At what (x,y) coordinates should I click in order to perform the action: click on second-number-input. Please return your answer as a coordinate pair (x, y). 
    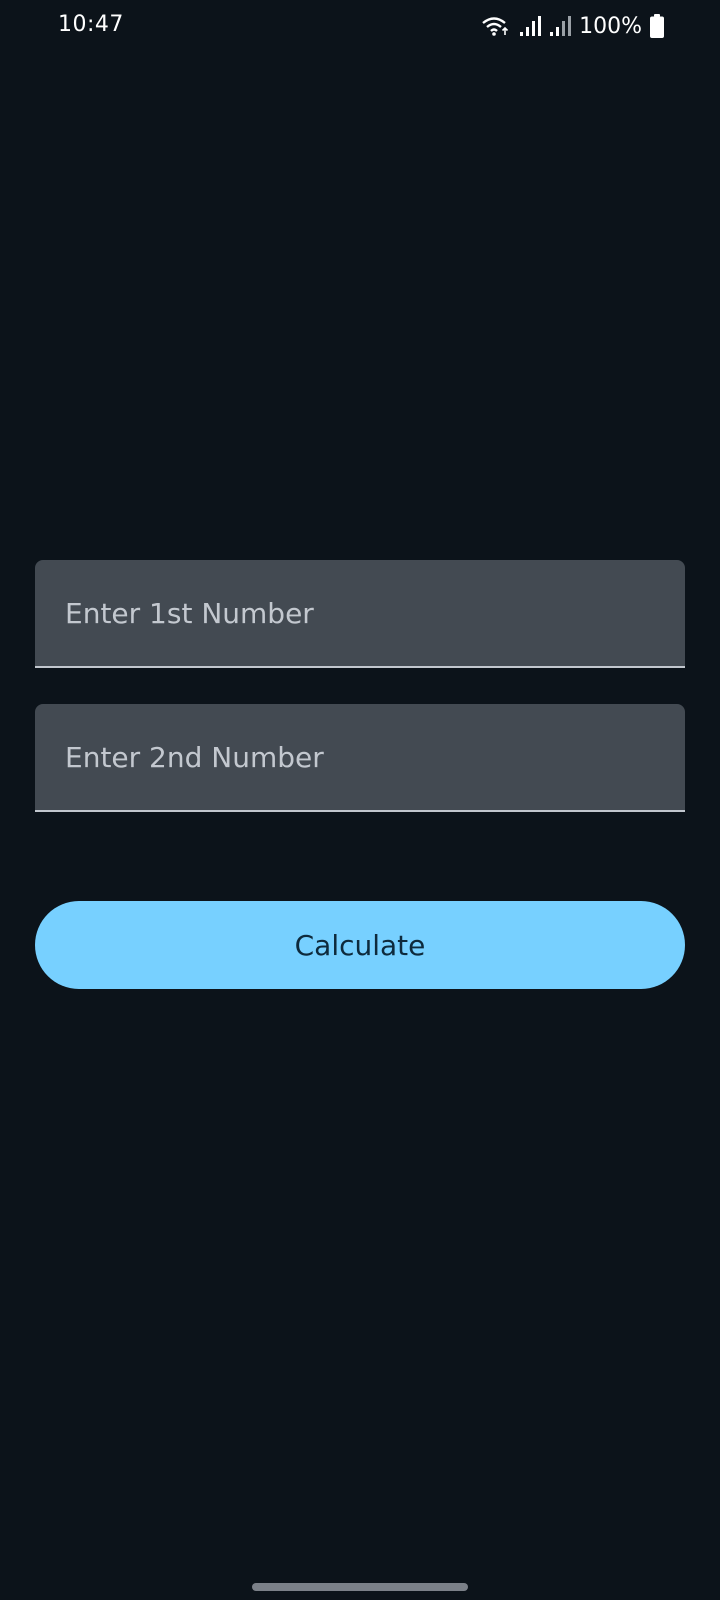
    Looking at the image, I should click on (360, 757).